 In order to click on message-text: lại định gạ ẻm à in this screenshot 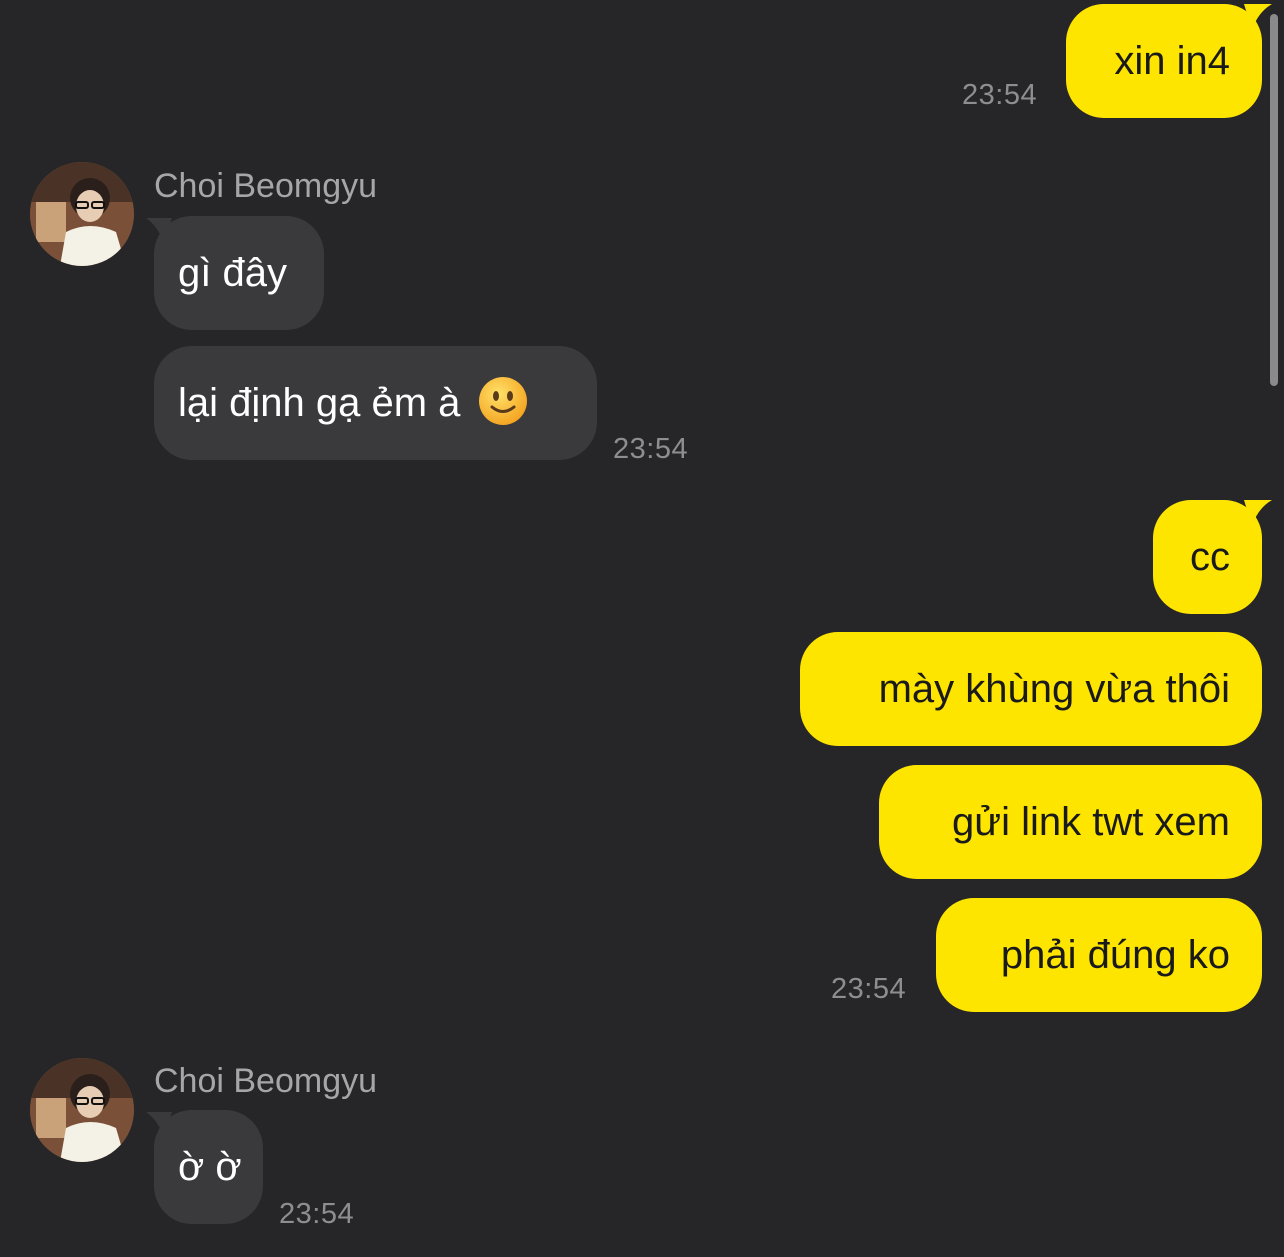, I will do `click(319, 403)`.